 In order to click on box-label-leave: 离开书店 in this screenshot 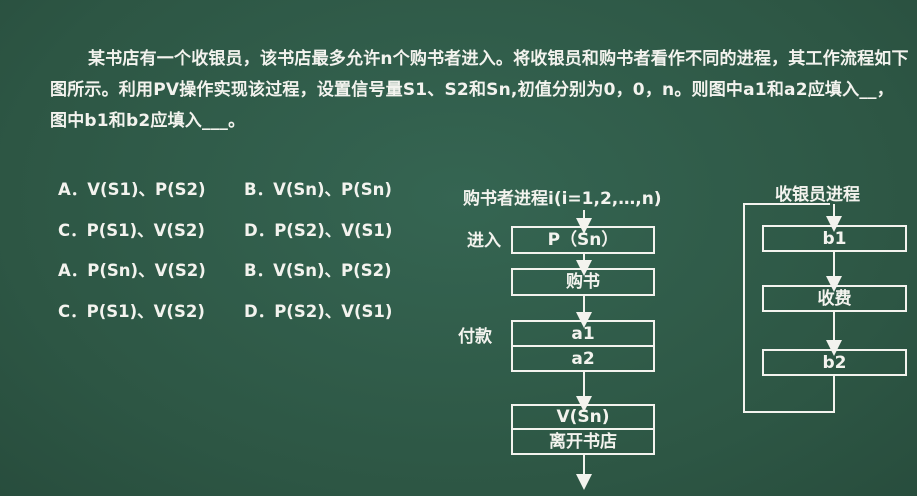, I will do `click(583, 442)`.